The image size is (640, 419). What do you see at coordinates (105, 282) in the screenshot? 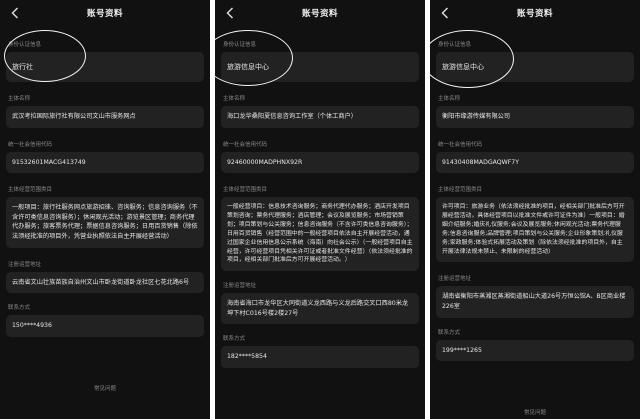
I see `address-value: 云南省文山壮族苗族自治州文山市卧龙街道卧龙社区七花北路6号` at bounding box center [105, 282].